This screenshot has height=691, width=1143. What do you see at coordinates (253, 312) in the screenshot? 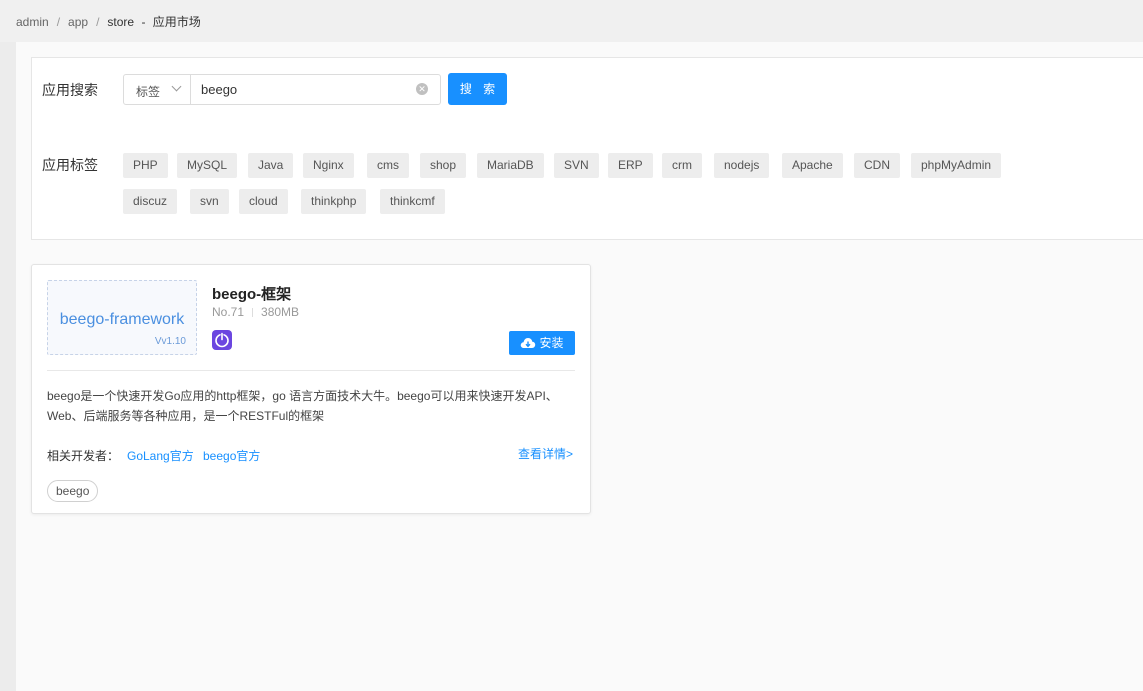
I see `meta-divider` at bounding box center [253, 312].